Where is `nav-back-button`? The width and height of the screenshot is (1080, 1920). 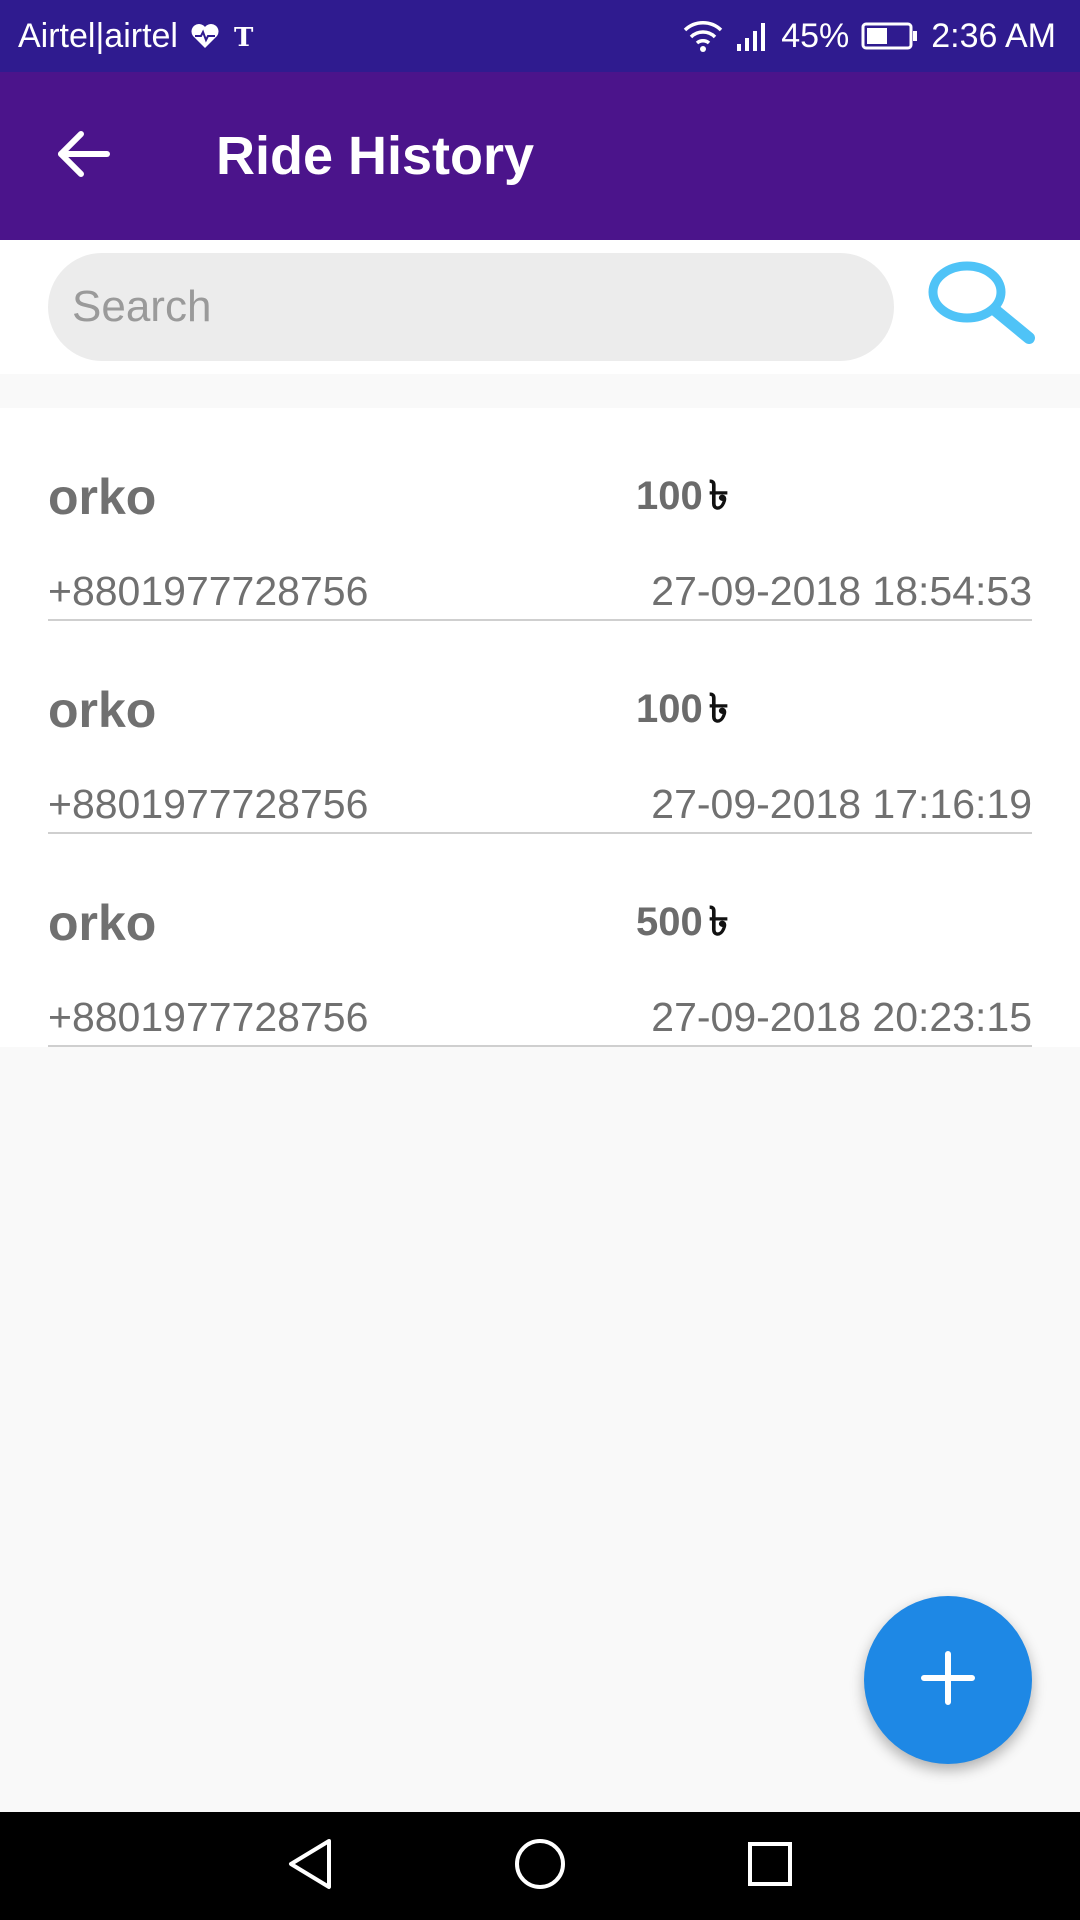
nav-back-button is located at coordinates (310, 1866).